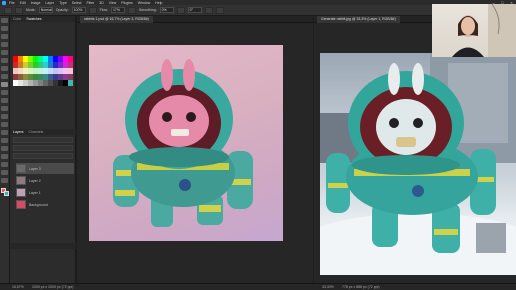  What do you see at coordinates (4, 172) in the screenshot?
I see `hand-tool-icon` at bounding box center [4, 172].